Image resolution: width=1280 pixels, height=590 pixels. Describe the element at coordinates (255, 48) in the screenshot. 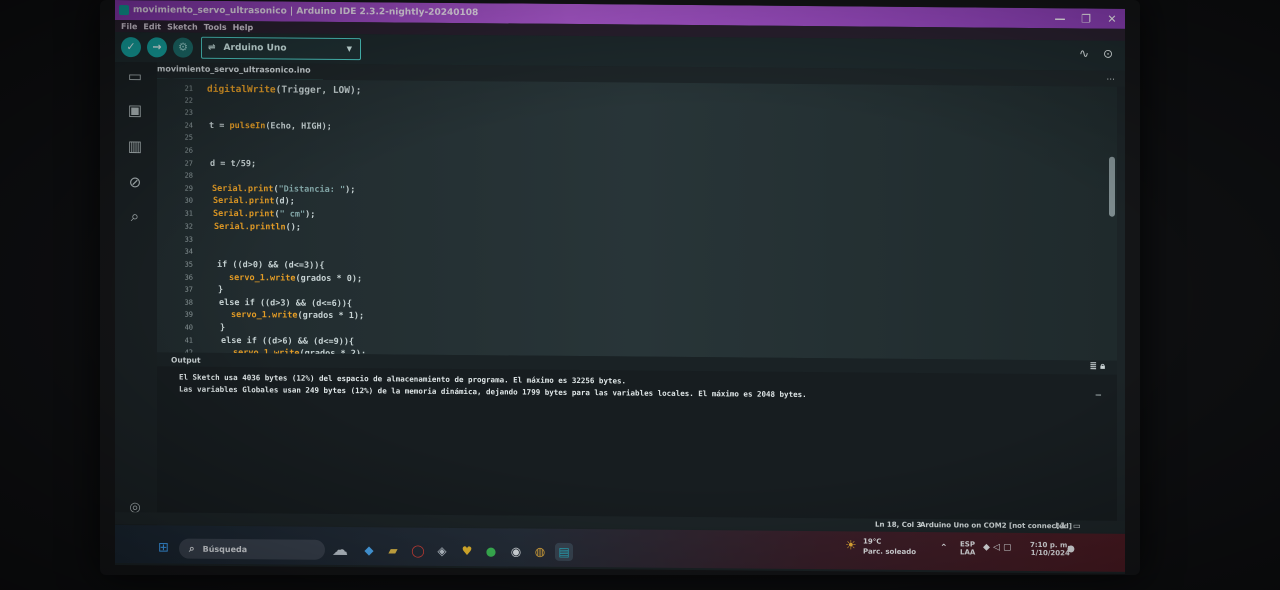

I see `board-name: Arduino Uno` at that location.